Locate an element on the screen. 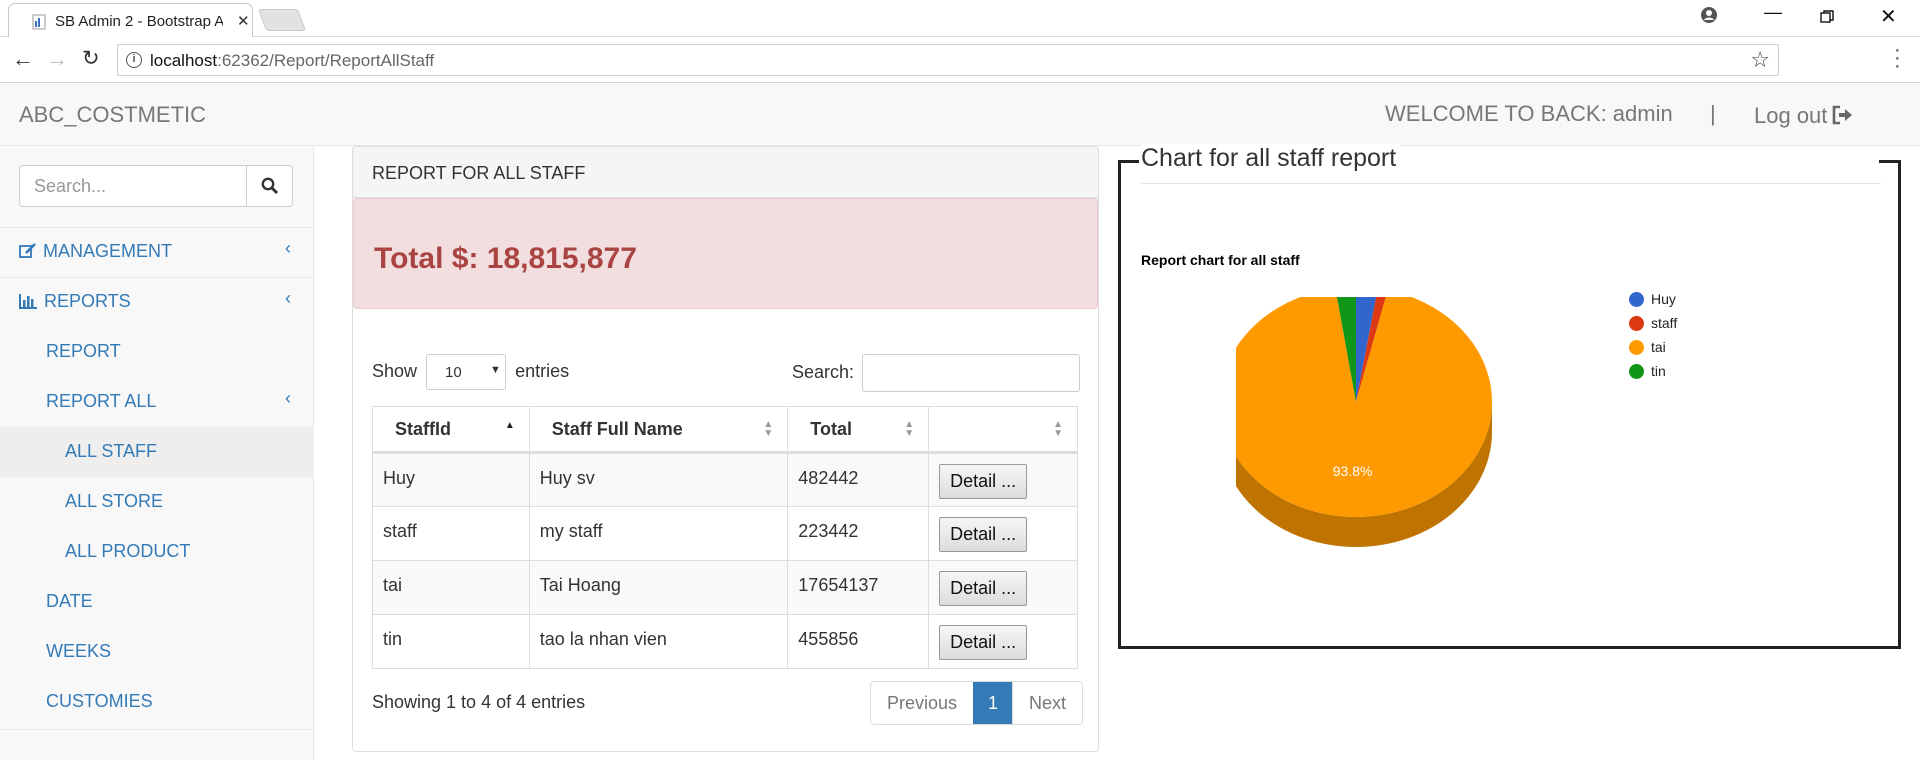 This screenshot has width=1920, height=760. sidebar-item-label: REPORTS is located at coordinates (87, 301).